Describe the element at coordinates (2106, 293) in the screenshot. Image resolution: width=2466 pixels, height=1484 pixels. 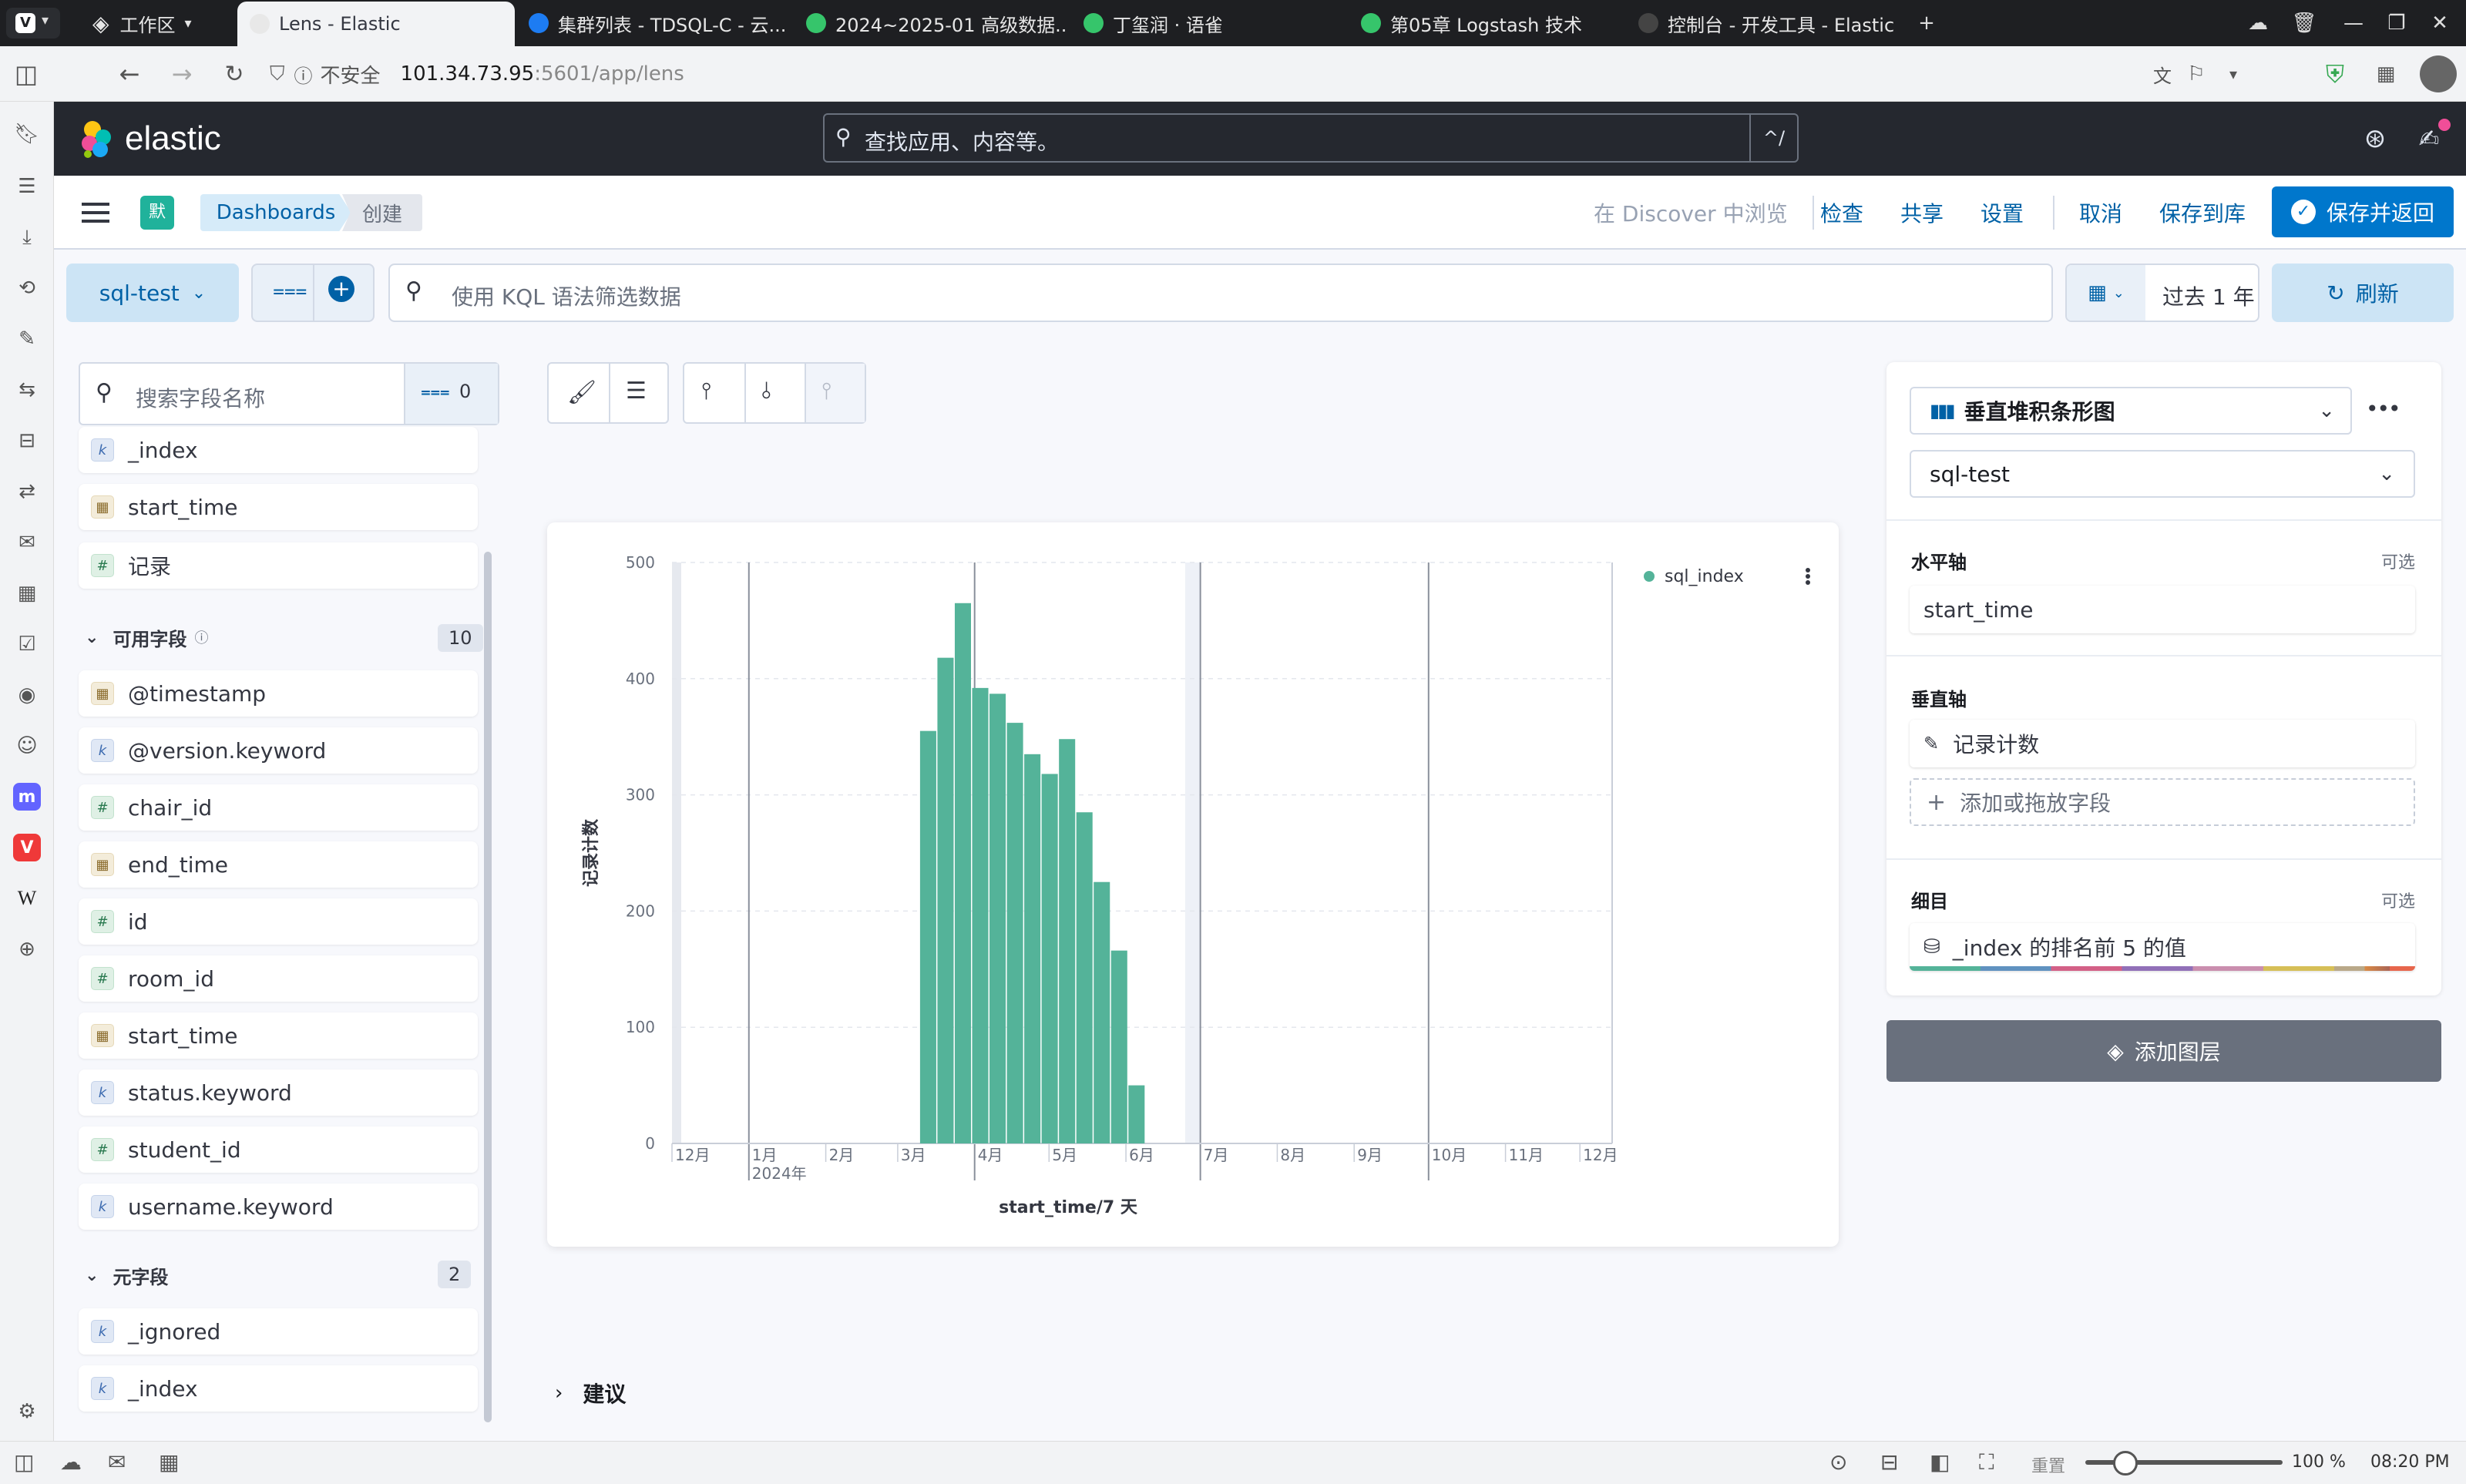
I see `calendar-quick-menu: ▦ ⌄` at that location.